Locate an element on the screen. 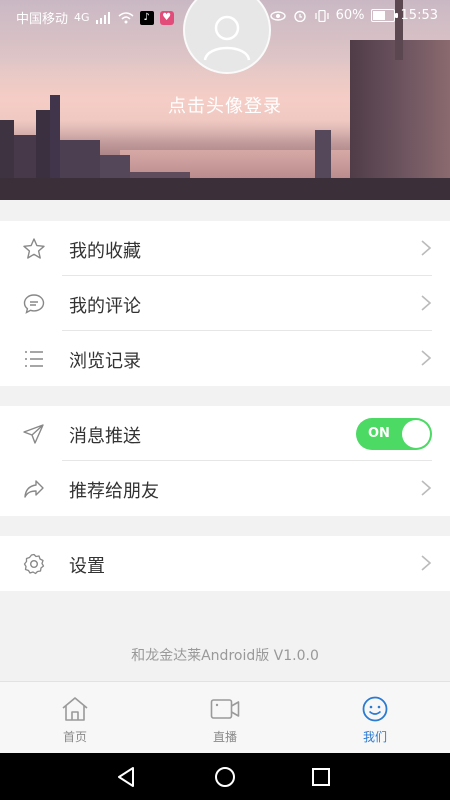  skyscraper is located at coordinates (400, 120).